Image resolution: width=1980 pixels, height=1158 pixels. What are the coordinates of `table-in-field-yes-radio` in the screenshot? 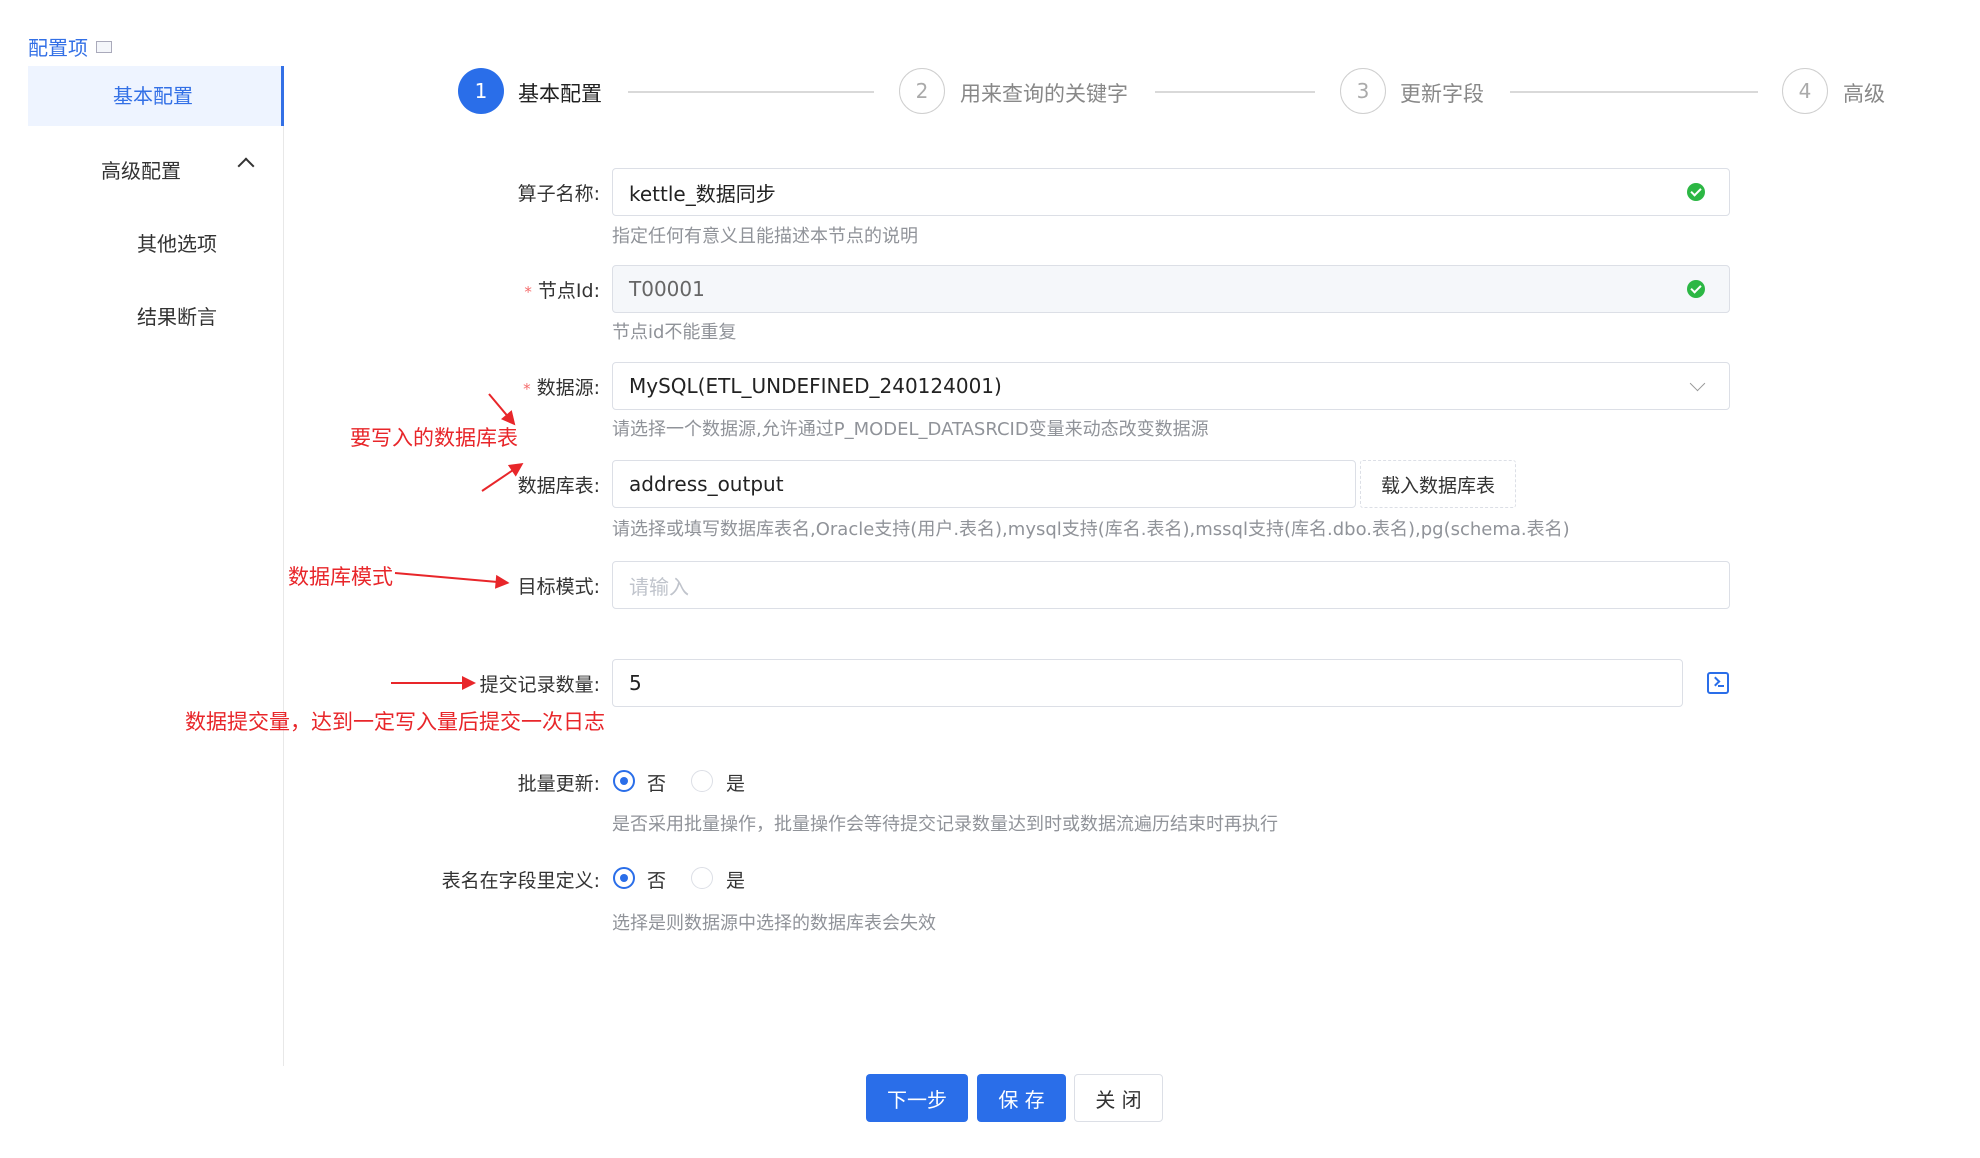 It's located at (702, 878).